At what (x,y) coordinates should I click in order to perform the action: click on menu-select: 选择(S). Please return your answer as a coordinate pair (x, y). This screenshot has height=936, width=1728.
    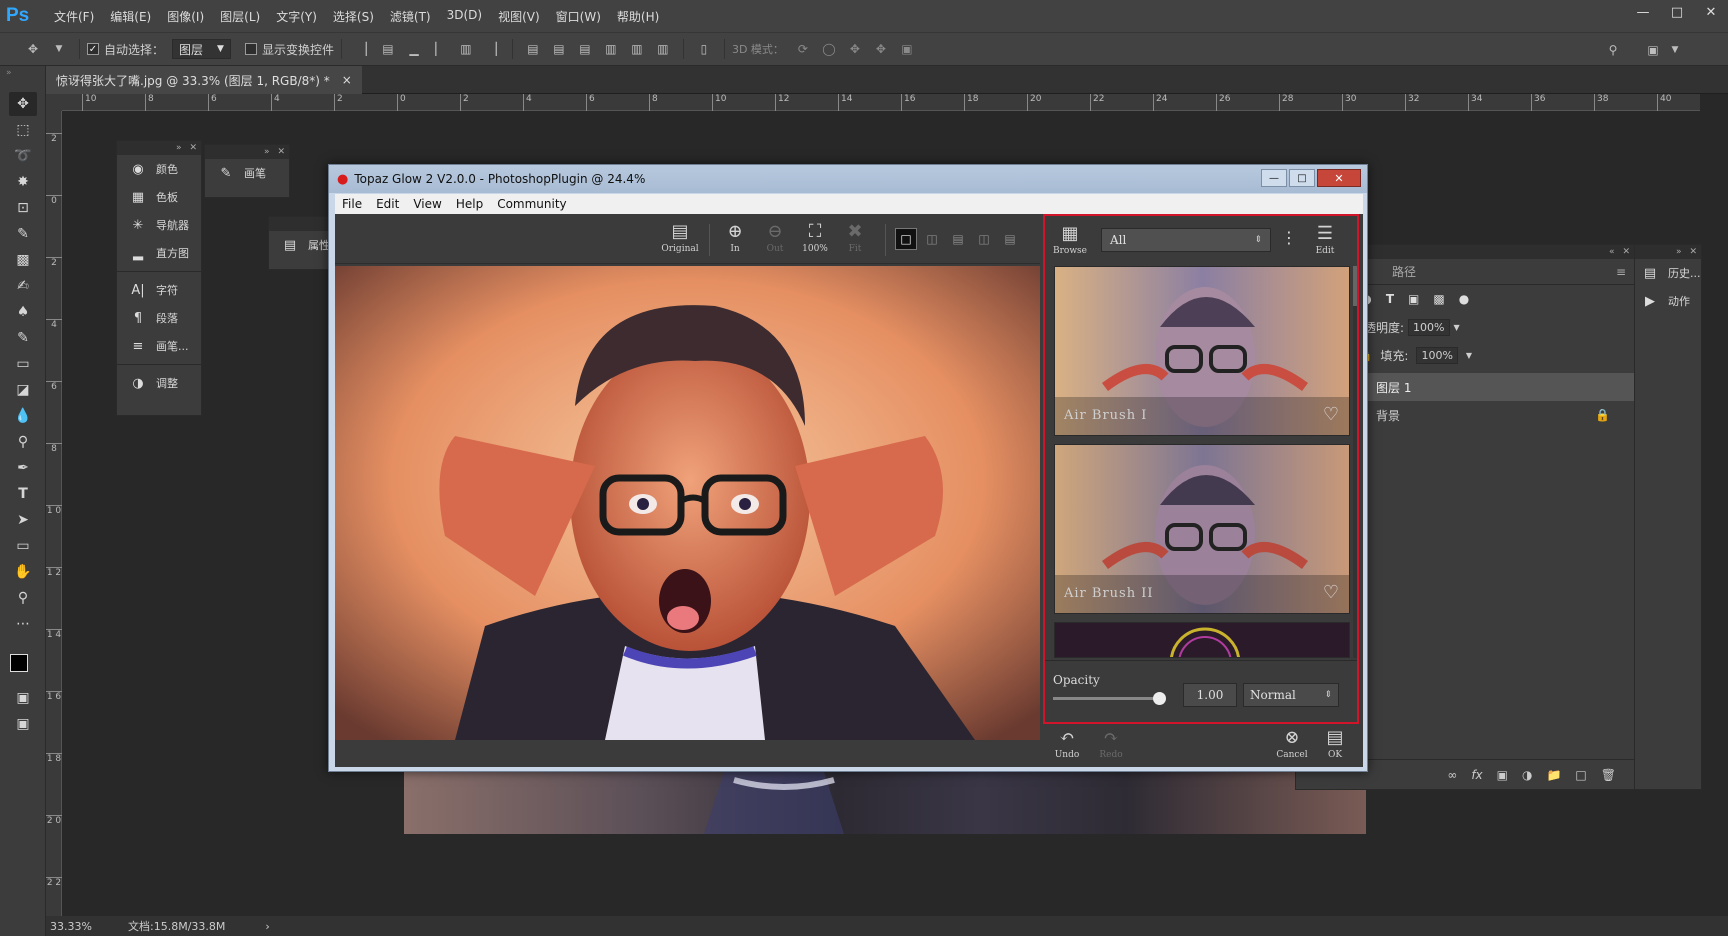
    Looking at the image, I should click on (353, 16).